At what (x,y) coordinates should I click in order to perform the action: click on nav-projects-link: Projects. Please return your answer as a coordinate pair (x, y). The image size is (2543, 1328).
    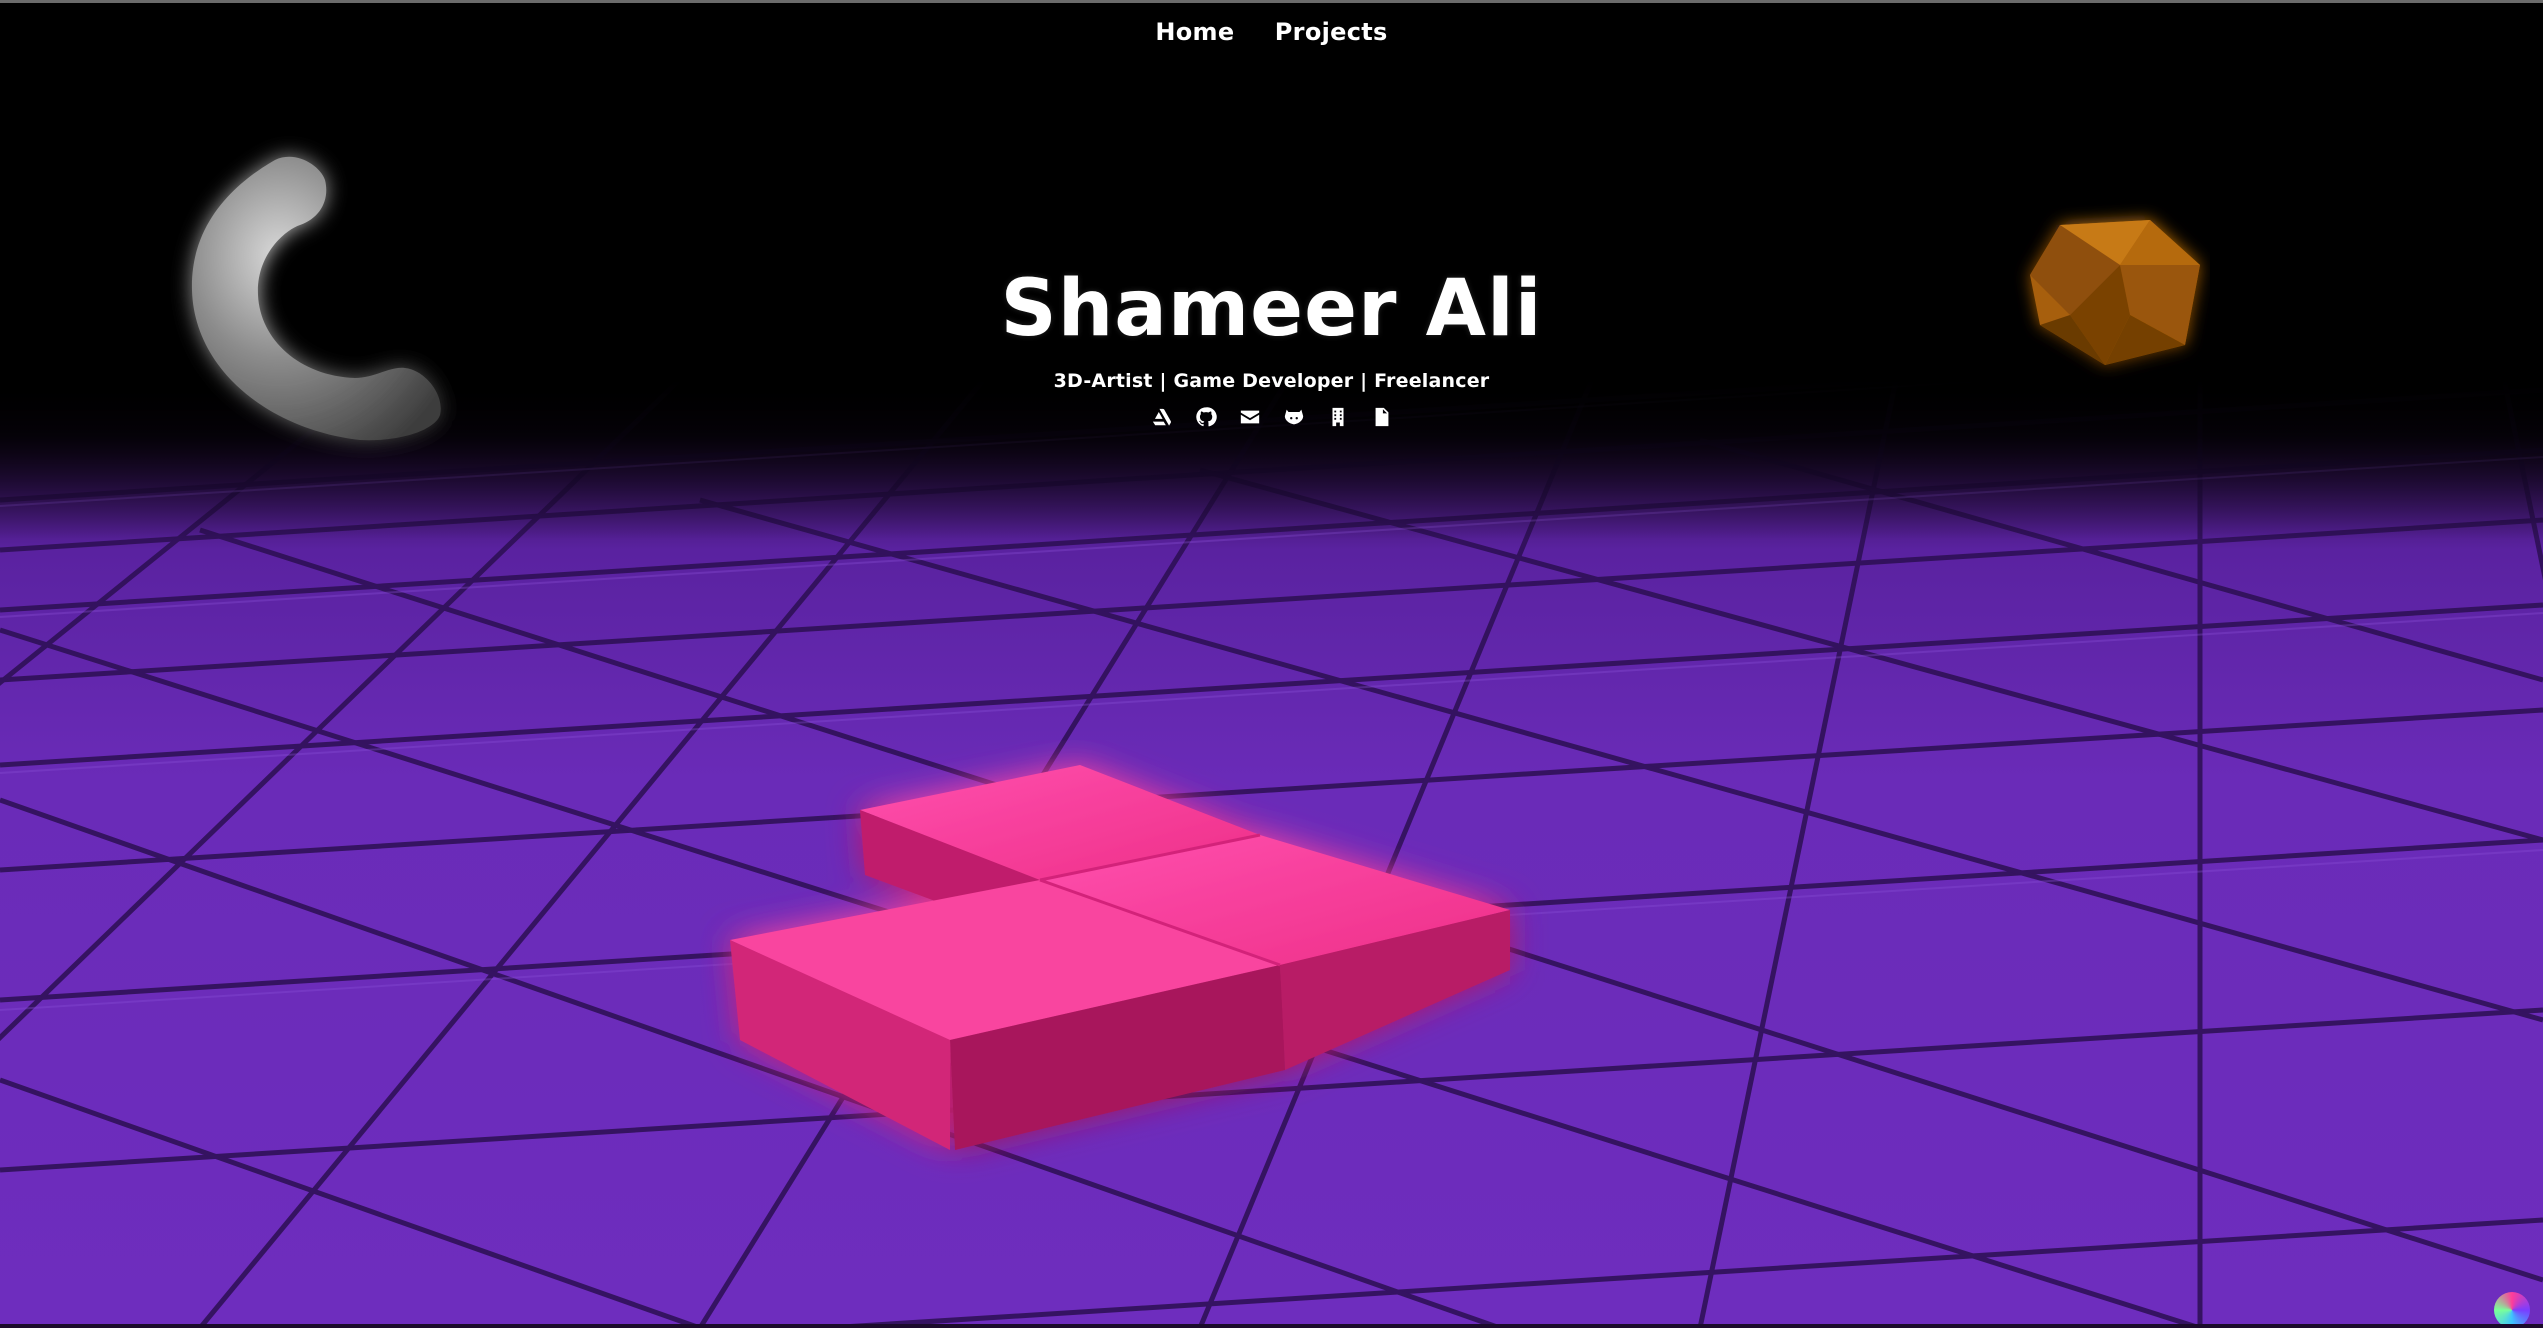
    Looking at the image, I should click on (1331, 32).